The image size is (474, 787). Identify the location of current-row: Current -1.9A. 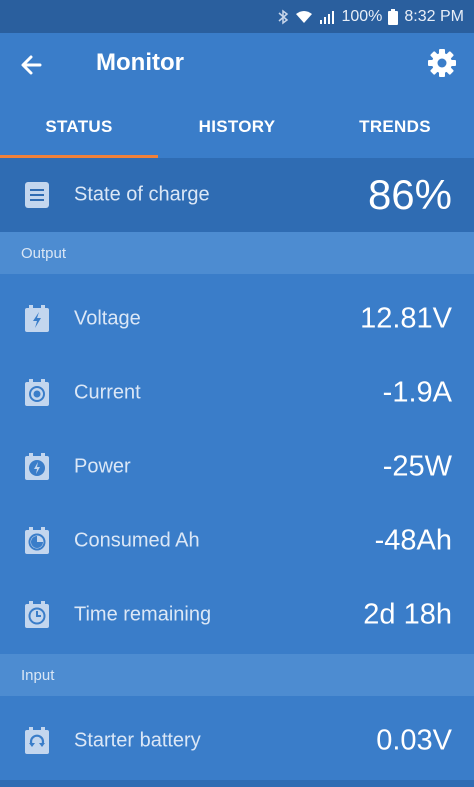
(237, 393).